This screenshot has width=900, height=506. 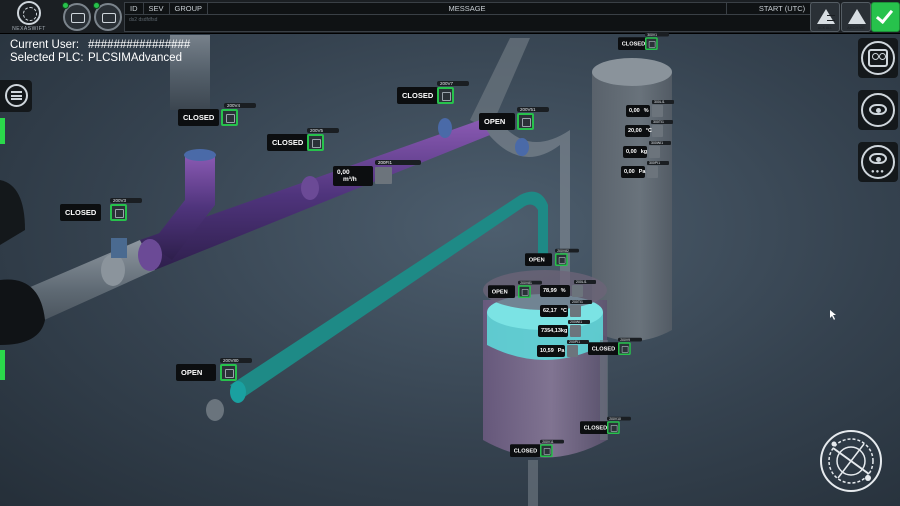 I want to click on checkmark-icon, so click(x=884, y=15).